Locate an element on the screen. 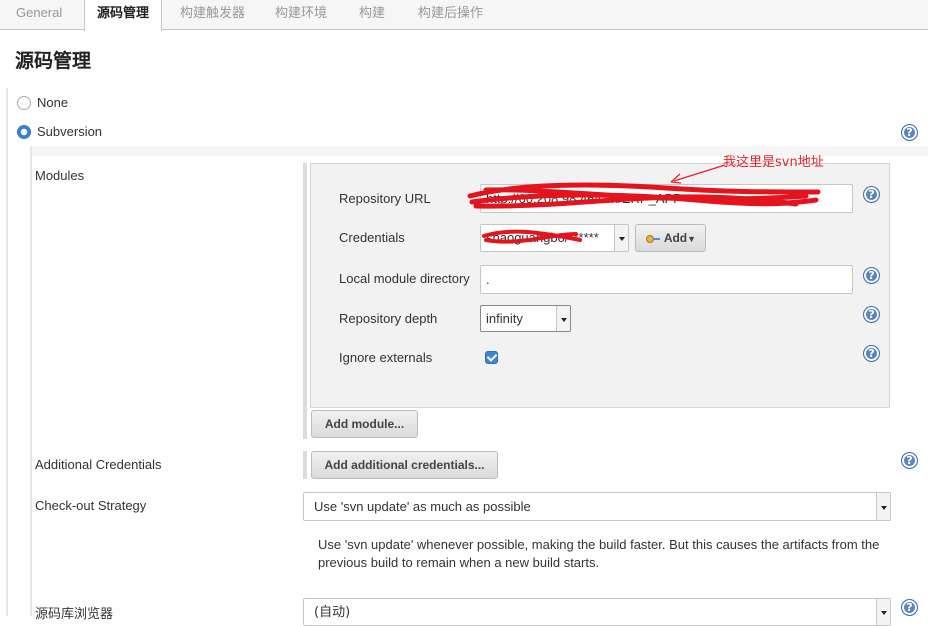 The height and width of the screenshot is (626, 928). add-credentials-label: Add is located at coordinates (675, 238).